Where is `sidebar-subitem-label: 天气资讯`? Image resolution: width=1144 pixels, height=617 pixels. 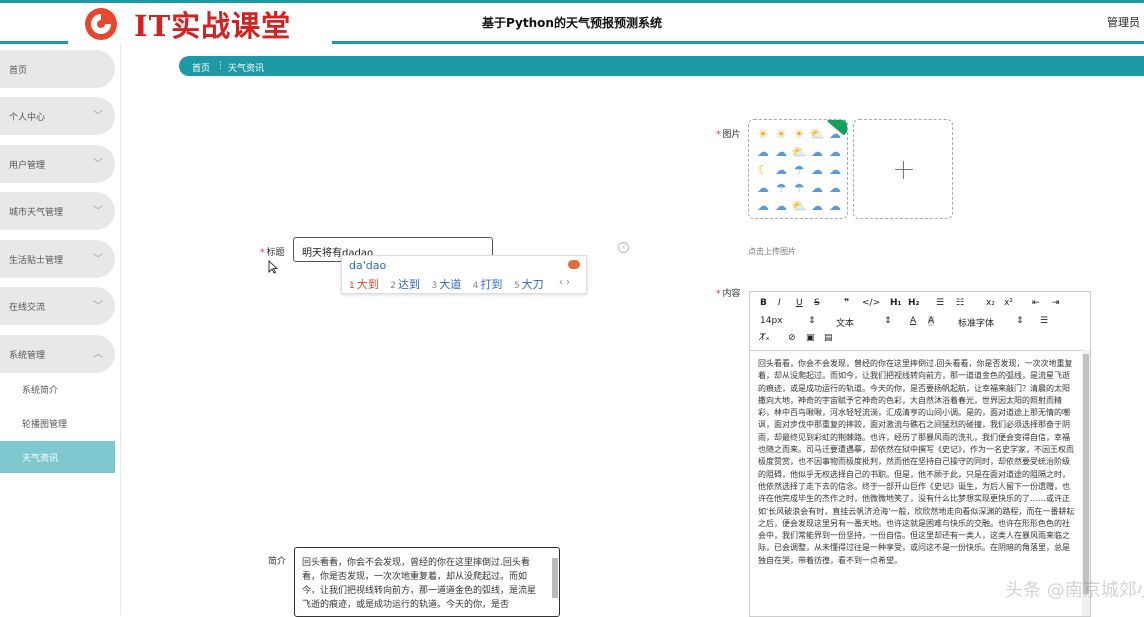 sidebar-subitem-label: 天气资讯 is located at coordinates (40, 459).